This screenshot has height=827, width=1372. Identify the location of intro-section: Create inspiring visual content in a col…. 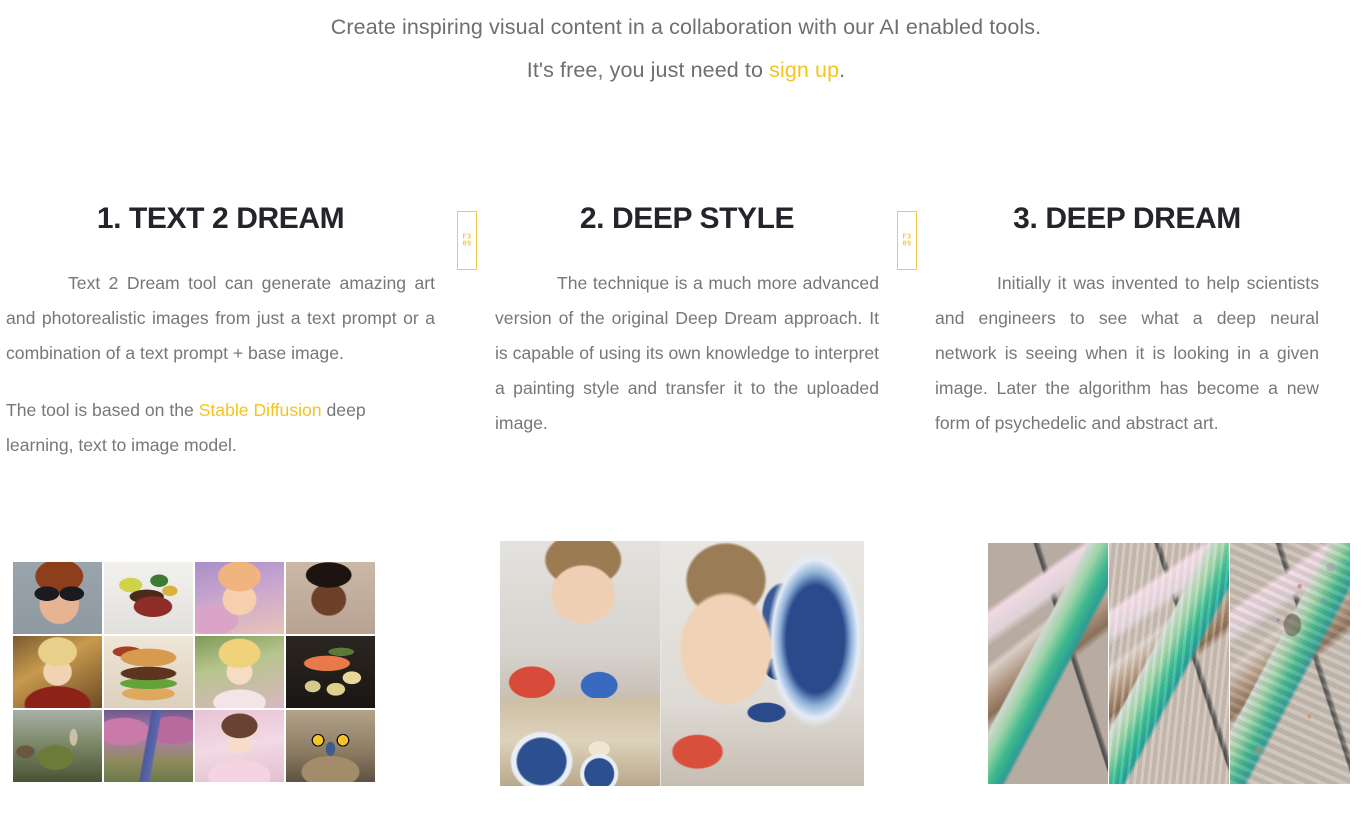
(686, 46).